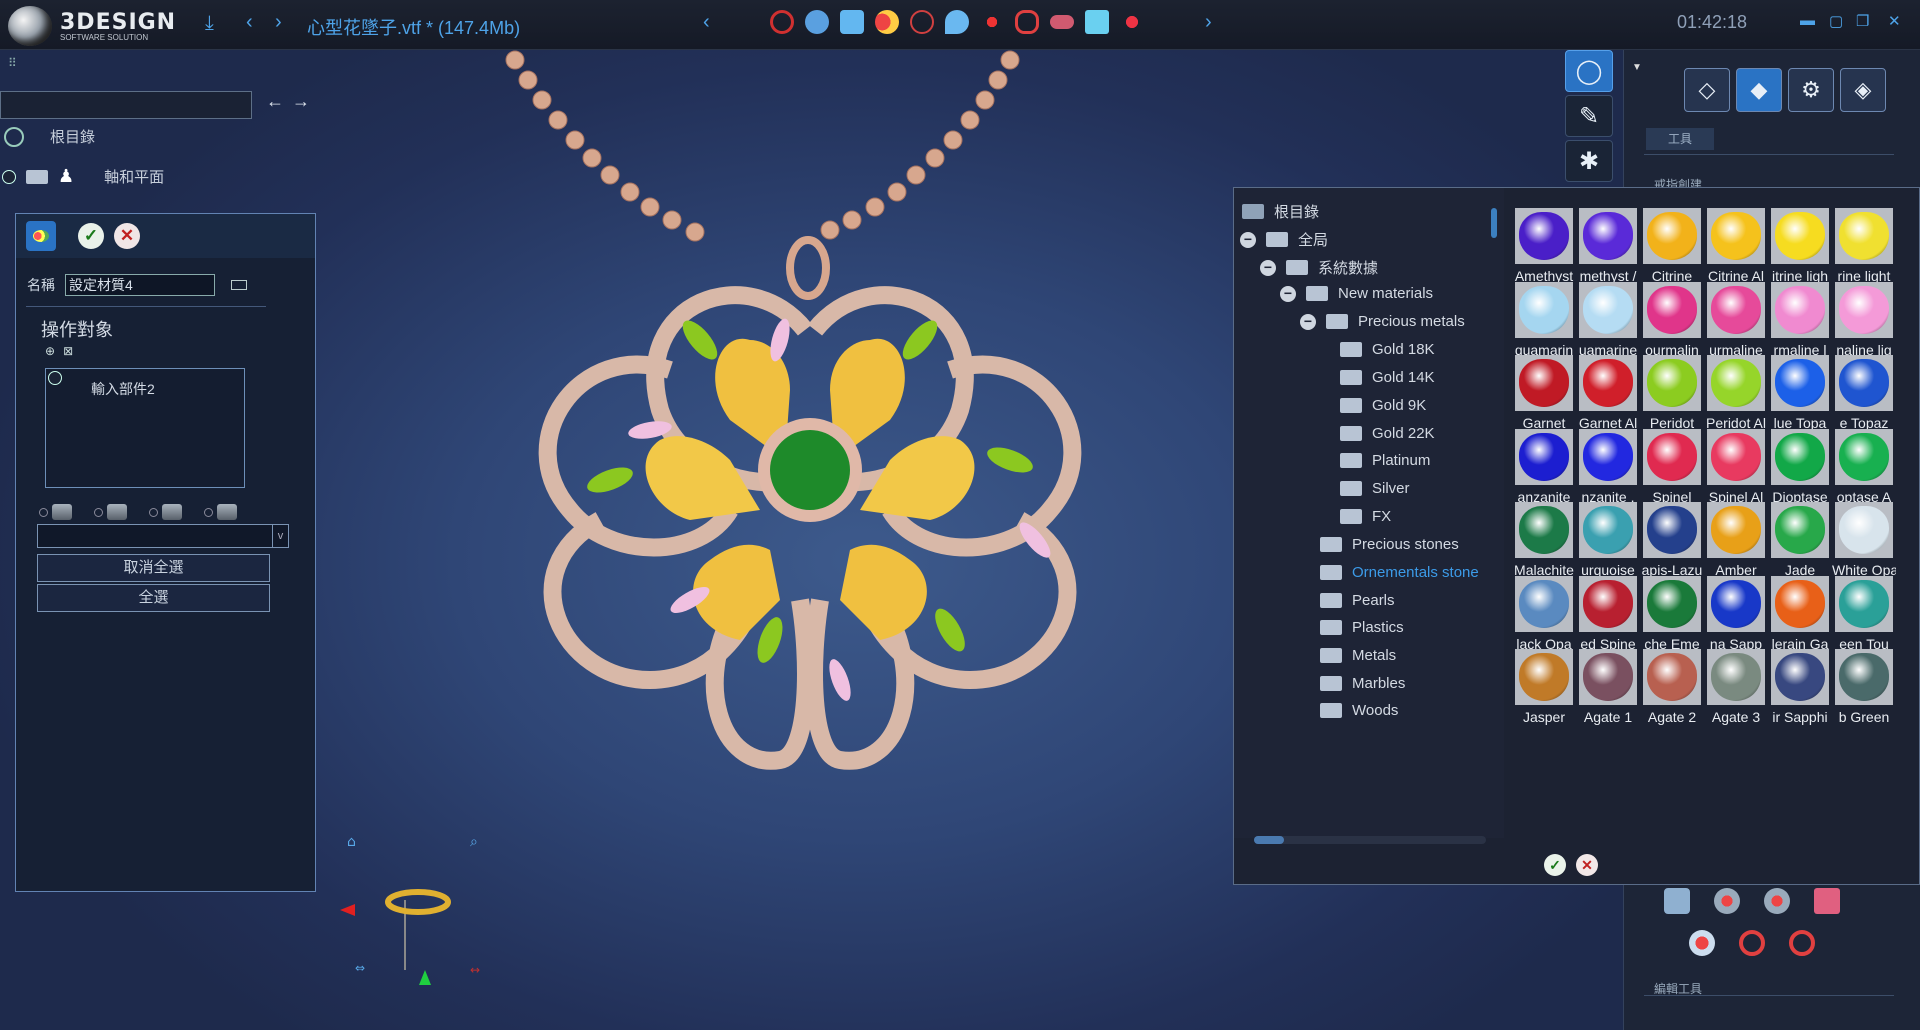 This screenshot has width=1920, height=1030. I want to click on mtree-metal-item: FX, so click(1365, 516).